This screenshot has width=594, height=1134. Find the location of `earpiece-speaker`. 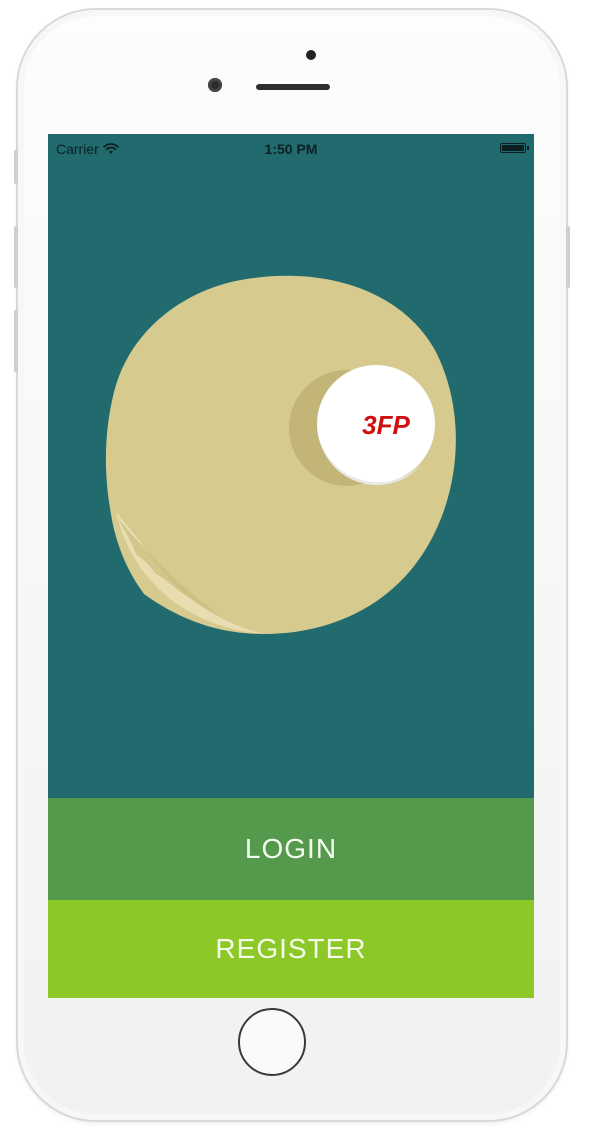

earpiece-speaker is located at coordinates (293, 87).